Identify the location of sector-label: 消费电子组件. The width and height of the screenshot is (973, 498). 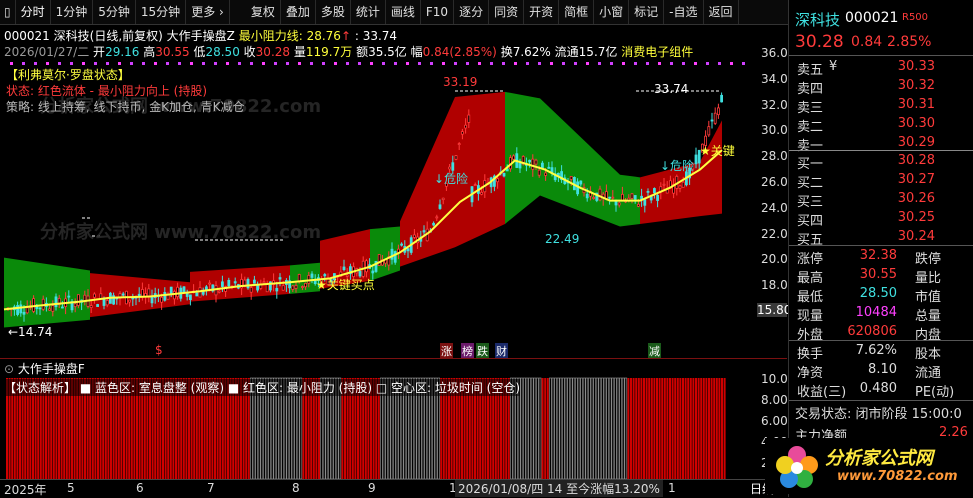
(657, 52).